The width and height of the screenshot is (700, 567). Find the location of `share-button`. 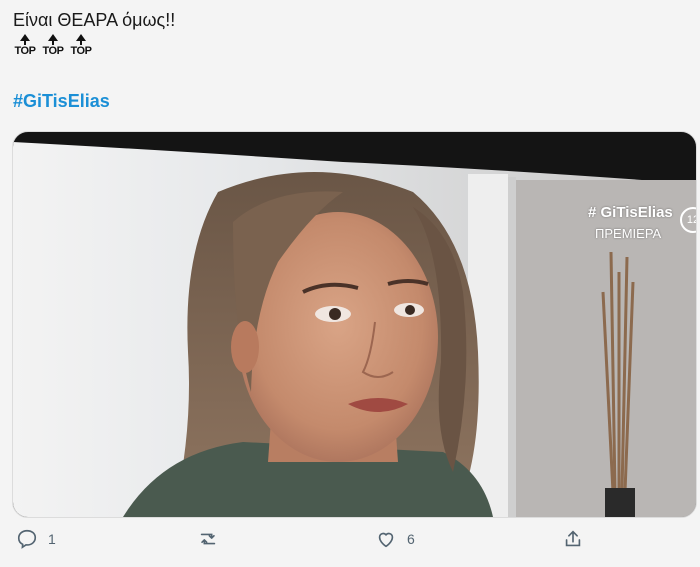

share-button is located at coordinates (573, 539).